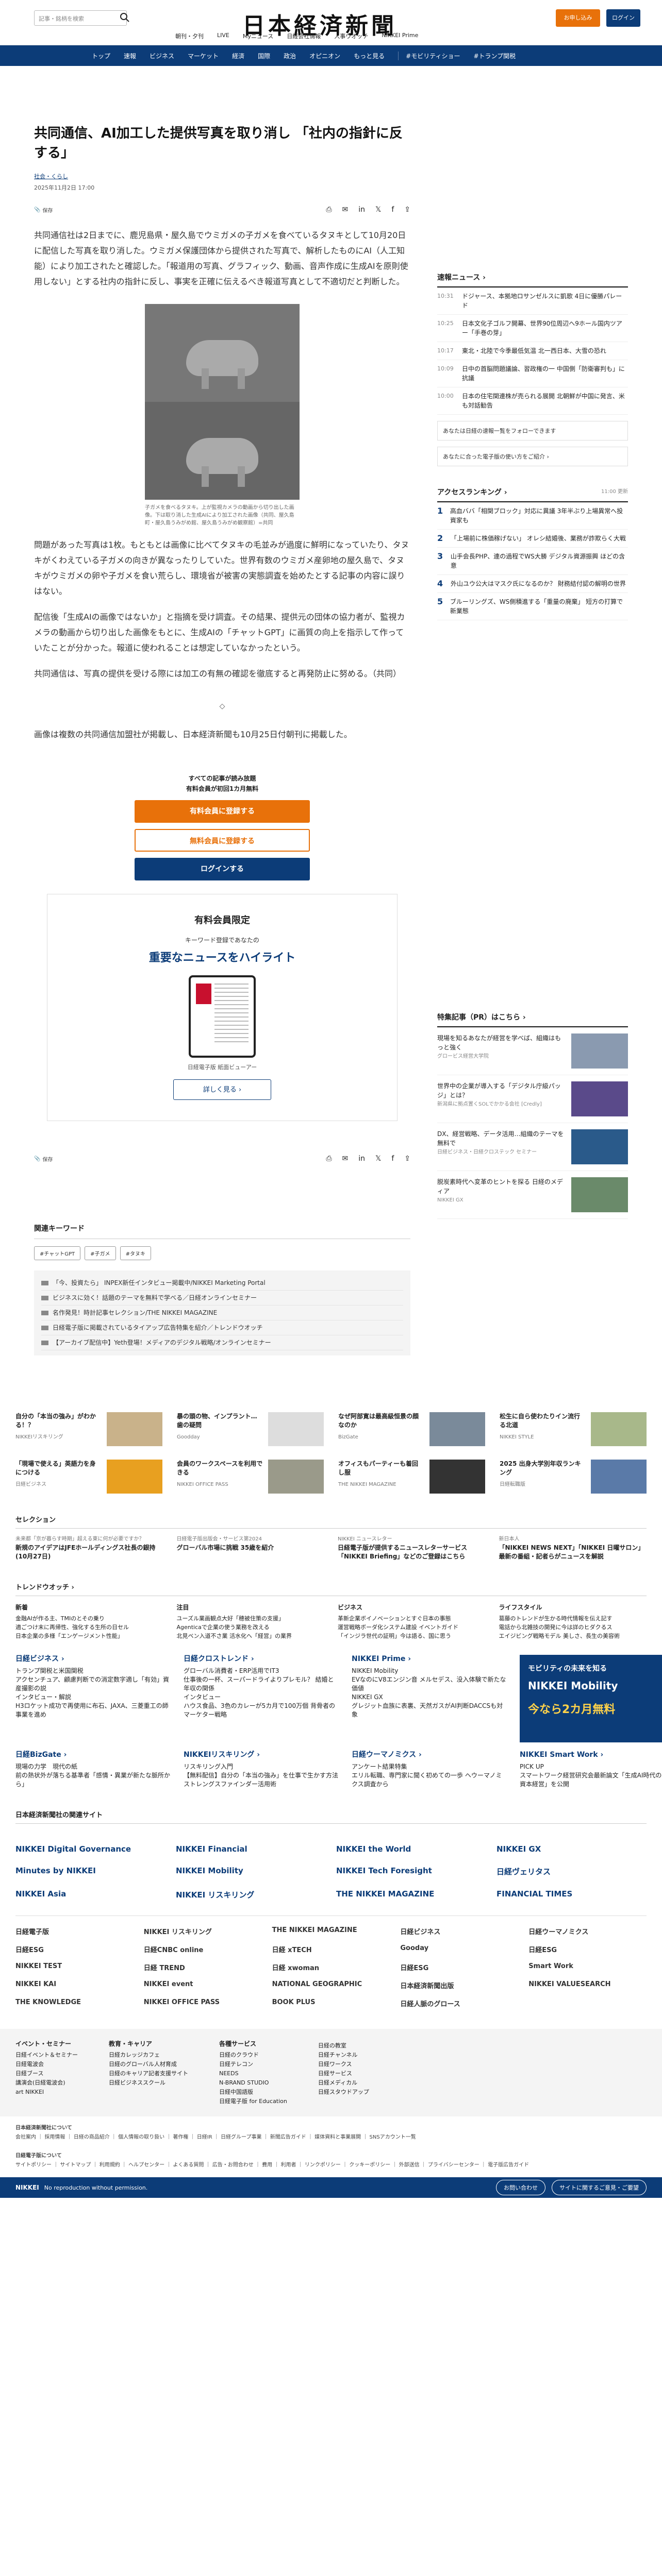 The image size is (662, 2576). Describe the element at coordinates (222, 1299) in the screenshot. I see `pr-link: ビジネスに効く！話題のテーマを無料で学べる／日経オンラインセミナー` at that location.